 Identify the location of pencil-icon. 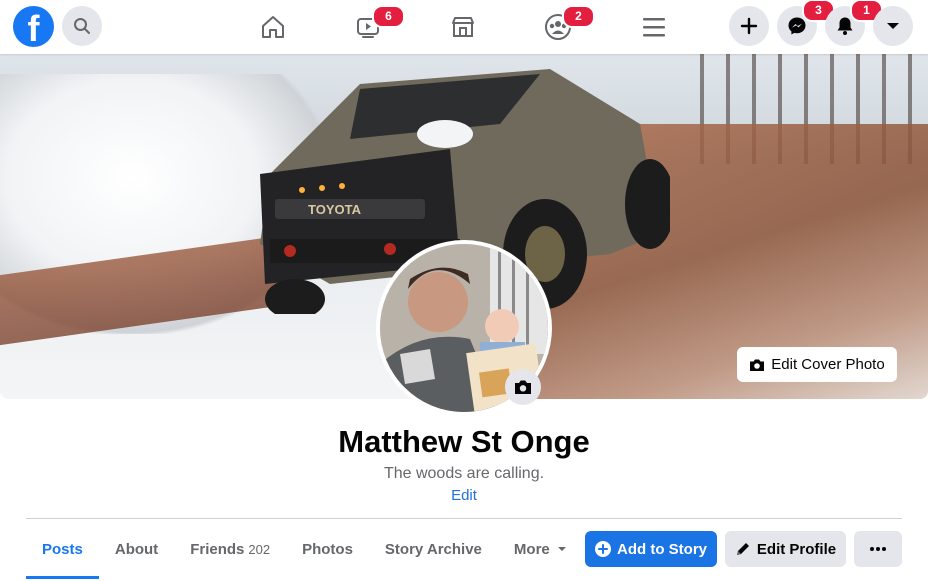
(742, 549).